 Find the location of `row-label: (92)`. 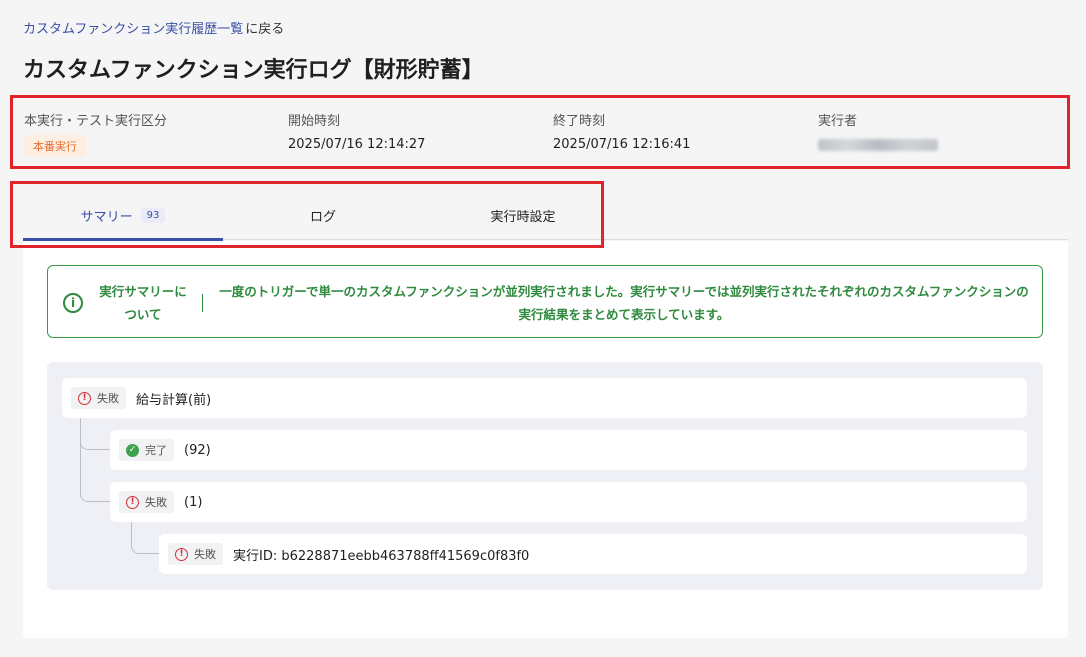

row-label: (92) is located at coordinates (197, 450).